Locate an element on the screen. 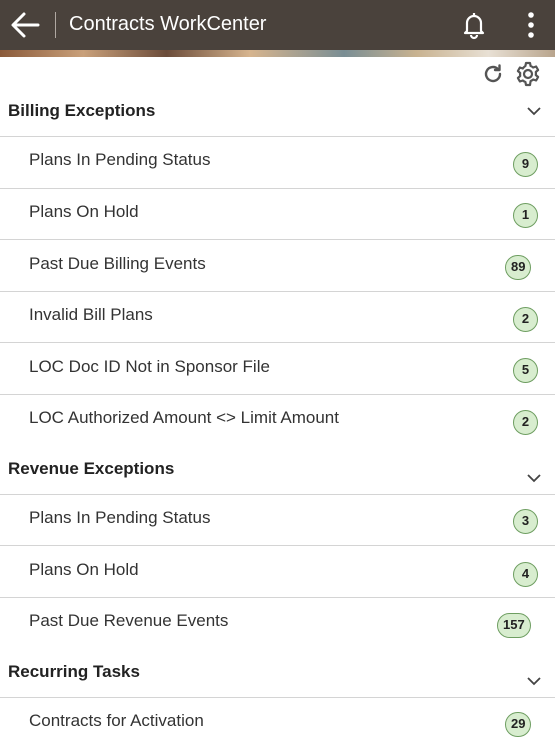 Image resolution: width=555 pixels, height=752 pixels. item-label: Contracts for Activation is located at coordinates (116, 720).